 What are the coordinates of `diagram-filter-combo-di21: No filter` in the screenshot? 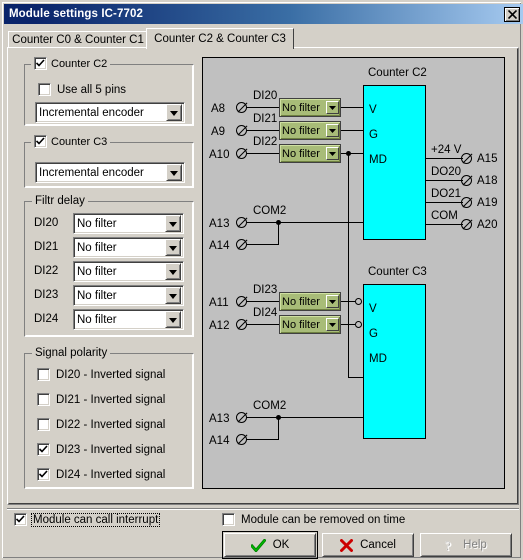 It's located at (310, 130).